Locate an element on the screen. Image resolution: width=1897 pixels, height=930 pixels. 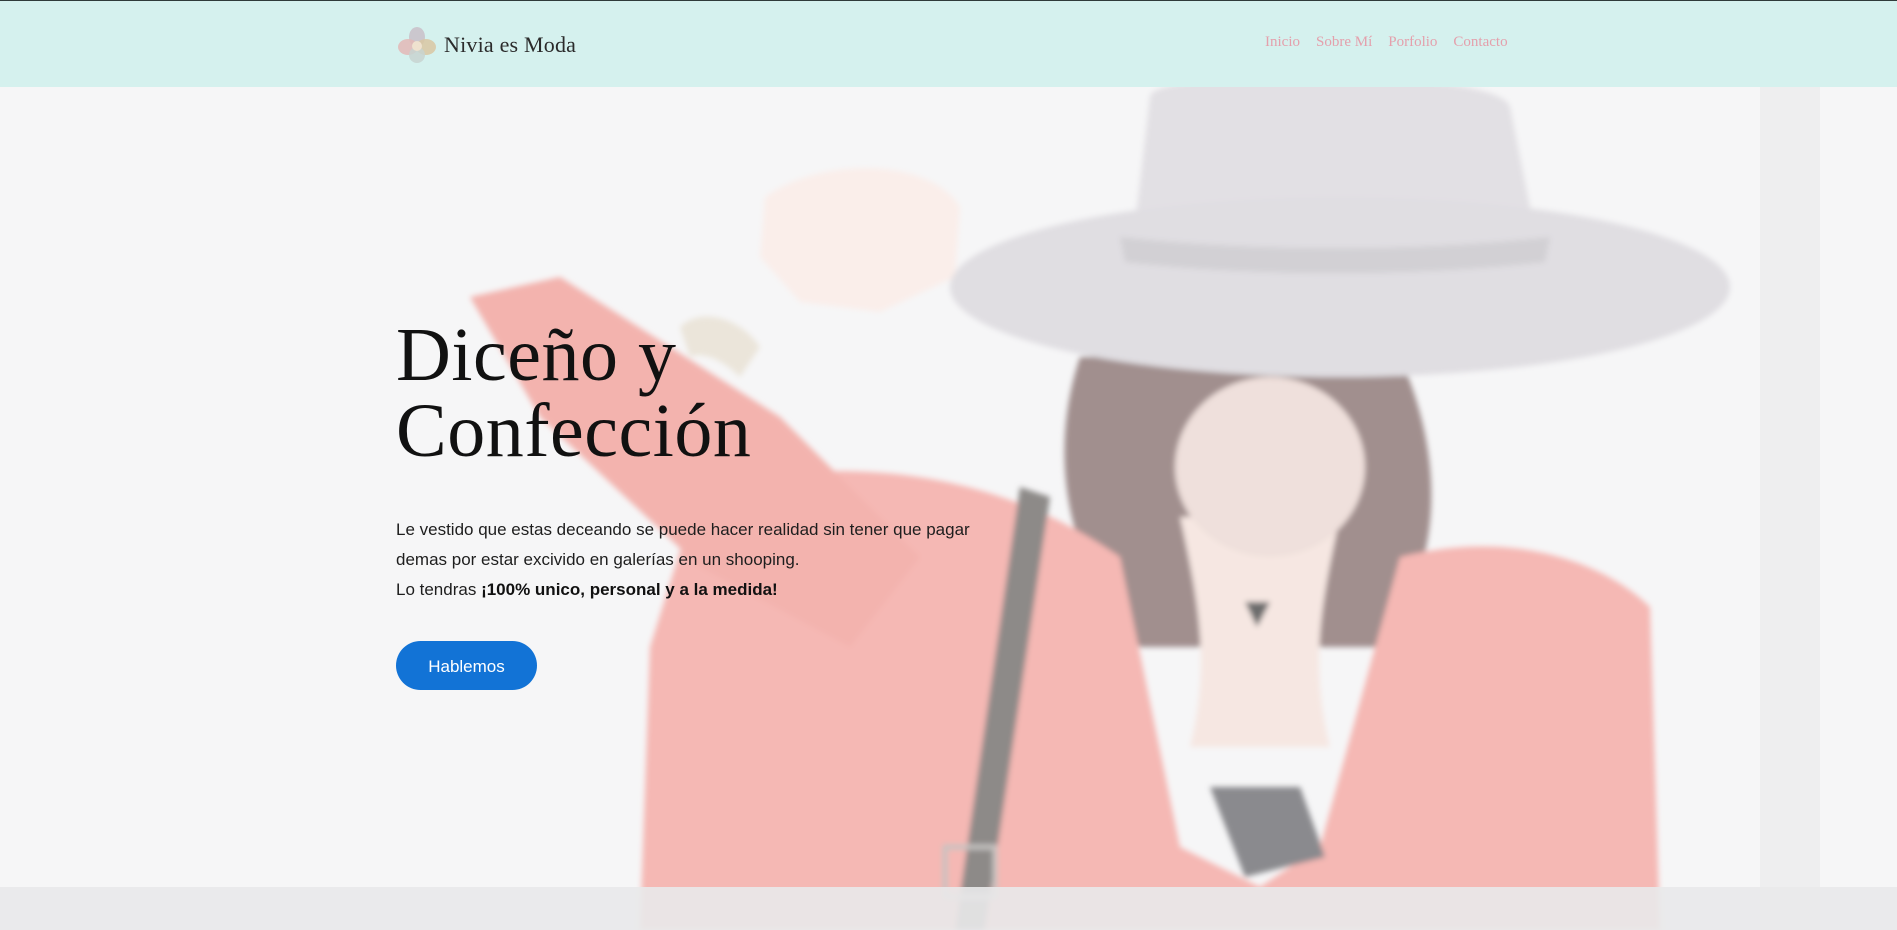
hero-description-prefix: Lo tendras is located at coordinates (439, 589).